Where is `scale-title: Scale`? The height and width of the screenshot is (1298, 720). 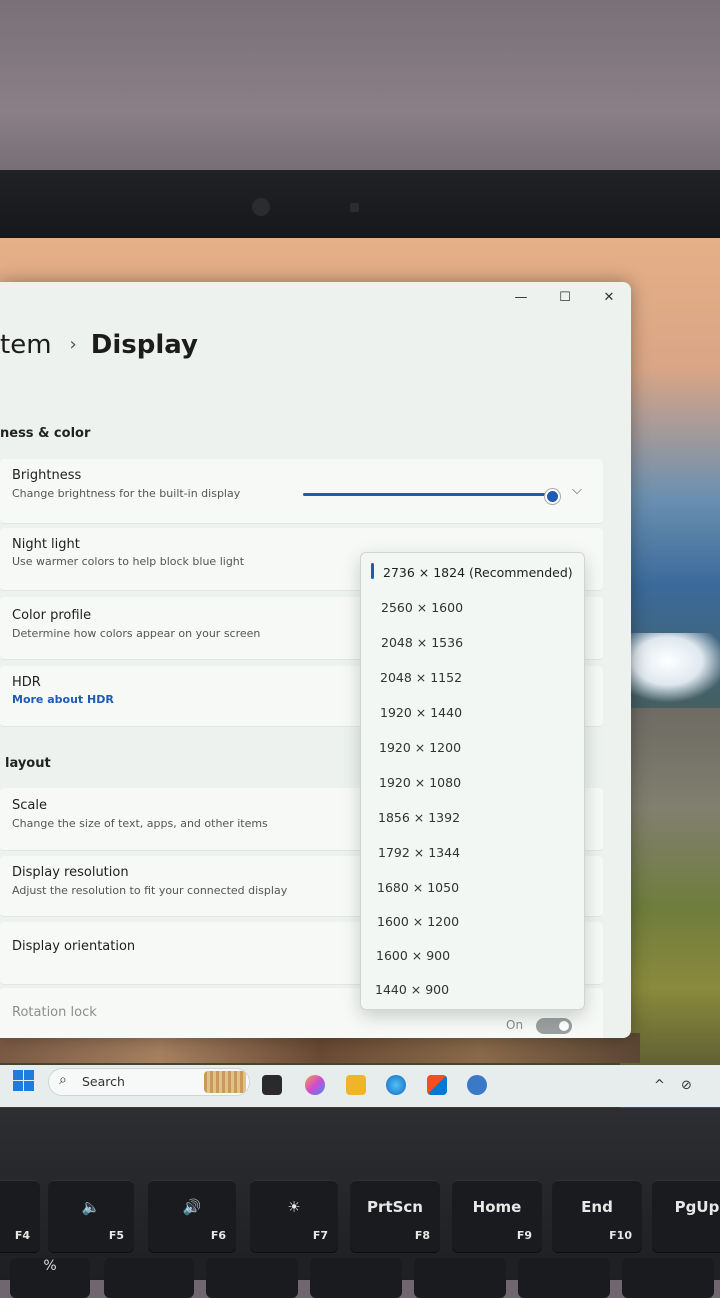
scale-title: Scale is located at coordinates (29, 805).